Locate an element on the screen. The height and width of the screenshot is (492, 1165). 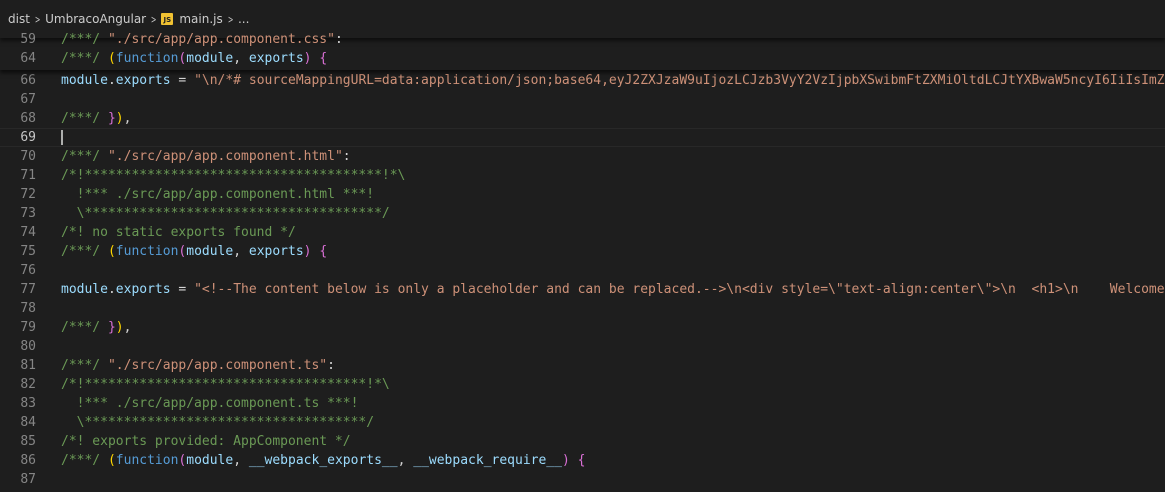
line-content: \**************************************/ is located at coordinates (225, 213).